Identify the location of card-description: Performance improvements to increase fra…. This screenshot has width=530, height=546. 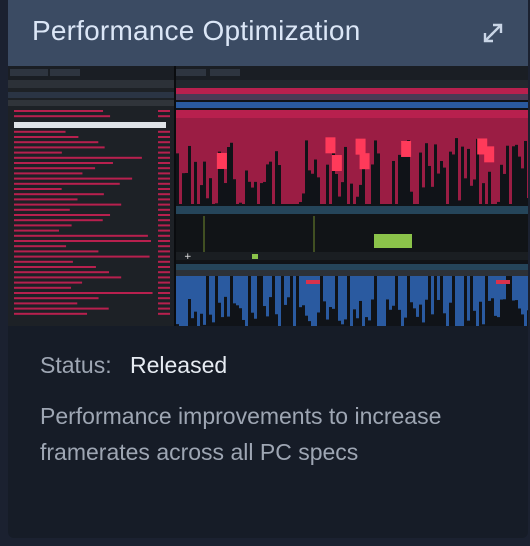
(241, 434).